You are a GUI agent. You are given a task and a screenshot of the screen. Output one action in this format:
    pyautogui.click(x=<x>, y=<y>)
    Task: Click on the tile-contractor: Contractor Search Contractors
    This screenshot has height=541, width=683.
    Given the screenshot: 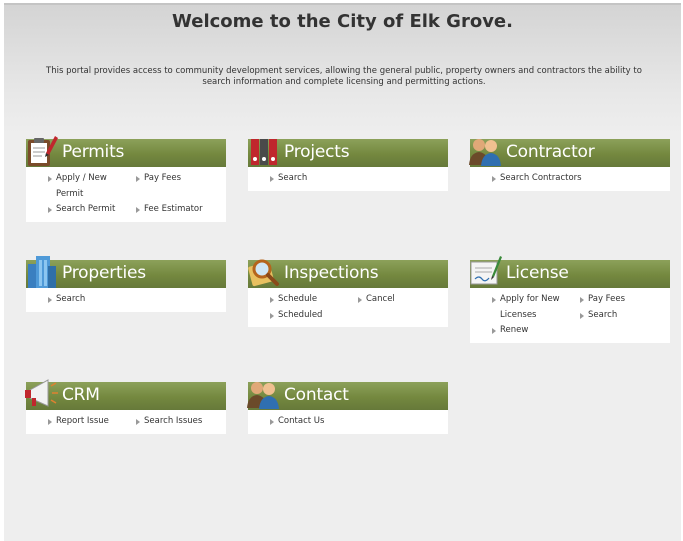 What is the action you would take?
    pyautogui.click(x=569, y=165)
    